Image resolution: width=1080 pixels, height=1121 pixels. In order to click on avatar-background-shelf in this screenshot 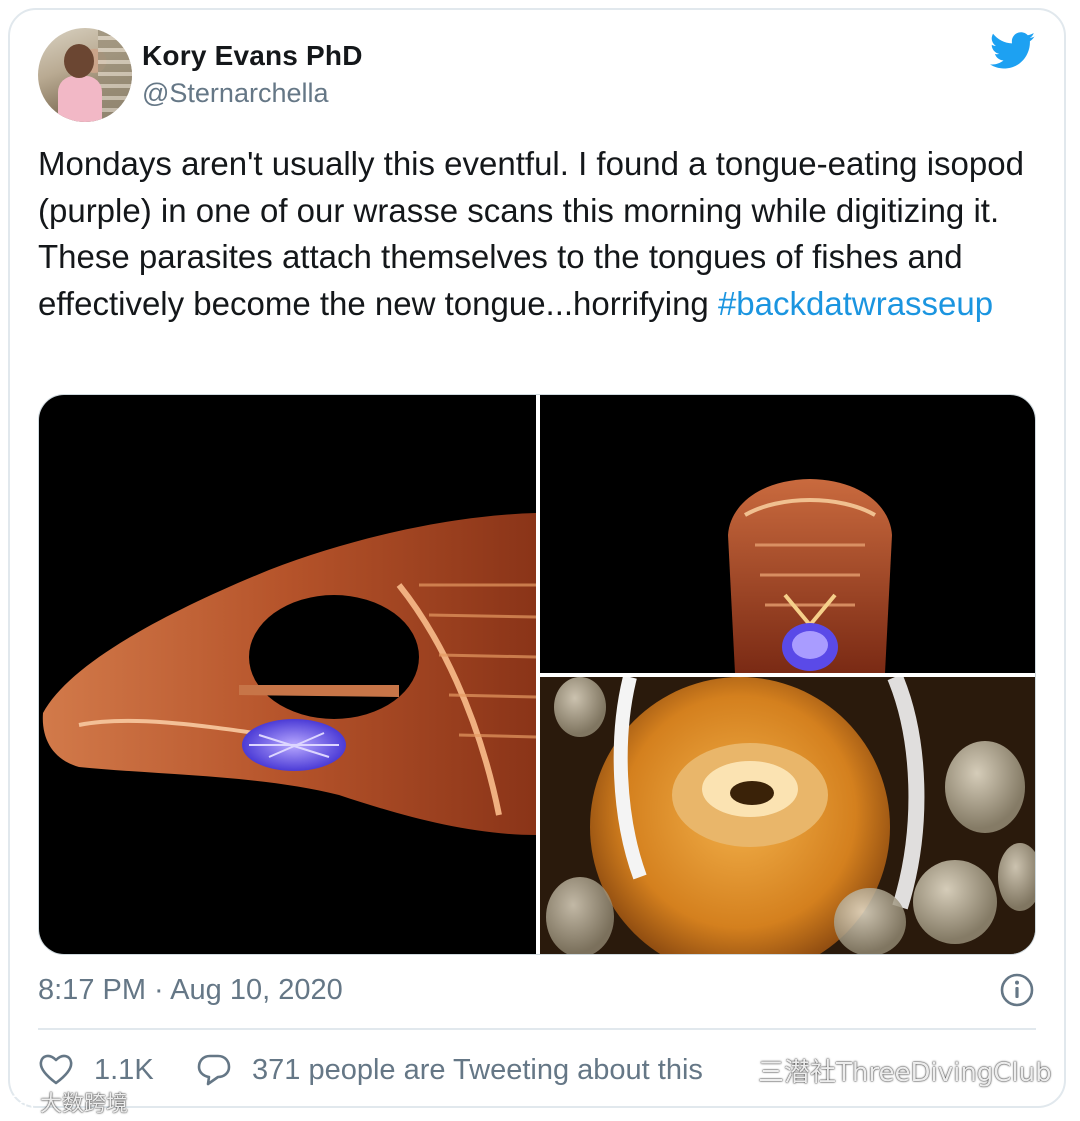, I will do `click(115, 75)`.